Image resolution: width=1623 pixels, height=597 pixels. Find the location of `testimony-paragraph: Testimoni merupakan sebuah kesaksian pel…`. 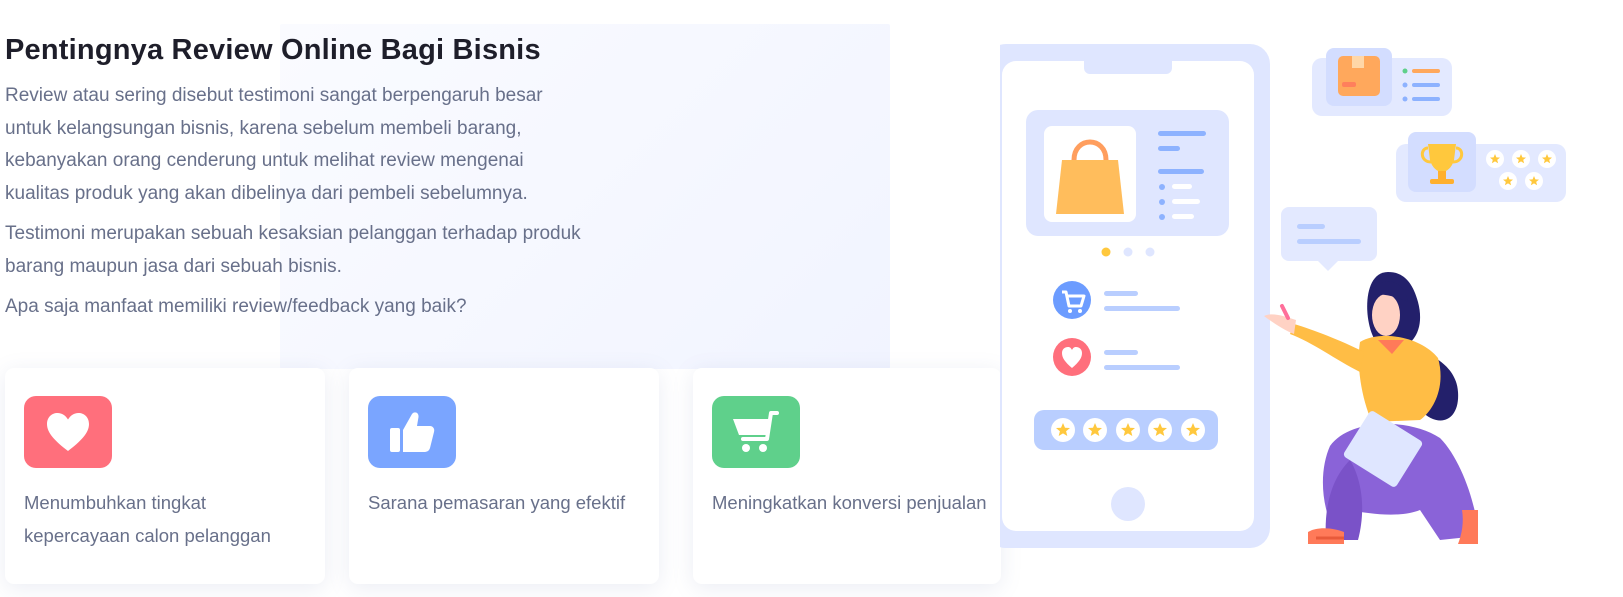

testimony-paragraph: Testimoni merupakan sebuah kesaksian pel… is located at coordinates (293, 250).